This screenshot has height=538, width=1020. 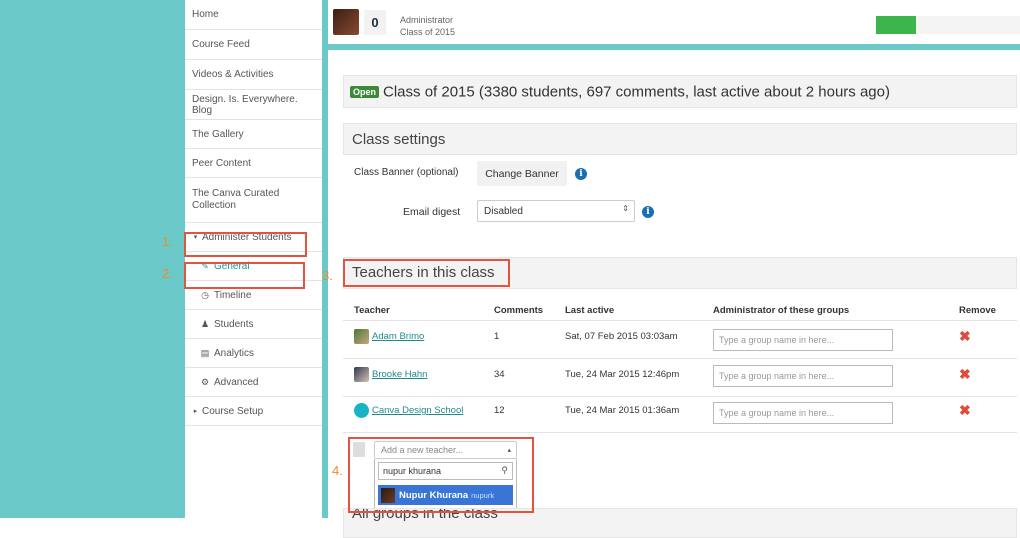 I want to click on sidebar-item-peer-content: Peer Content, so click(x=253, y=163).